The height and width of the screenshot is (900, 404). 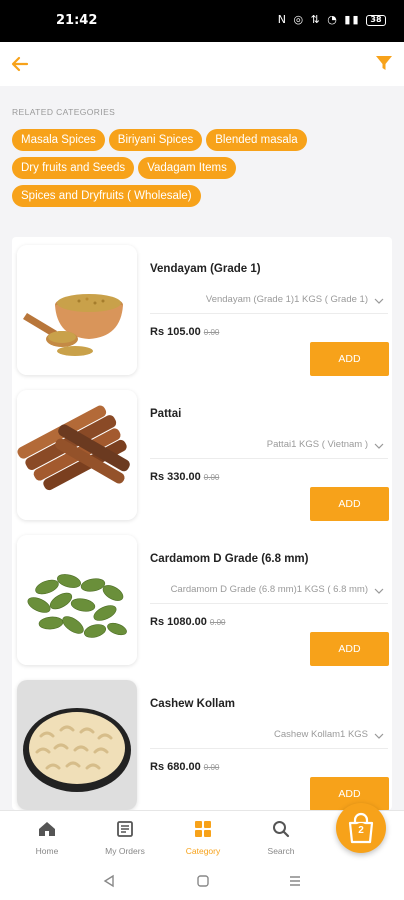 What do you see at coordinates (166, 414) in the screenshot?
I see `product-name: Pattai` at bounding box center [166, 414].